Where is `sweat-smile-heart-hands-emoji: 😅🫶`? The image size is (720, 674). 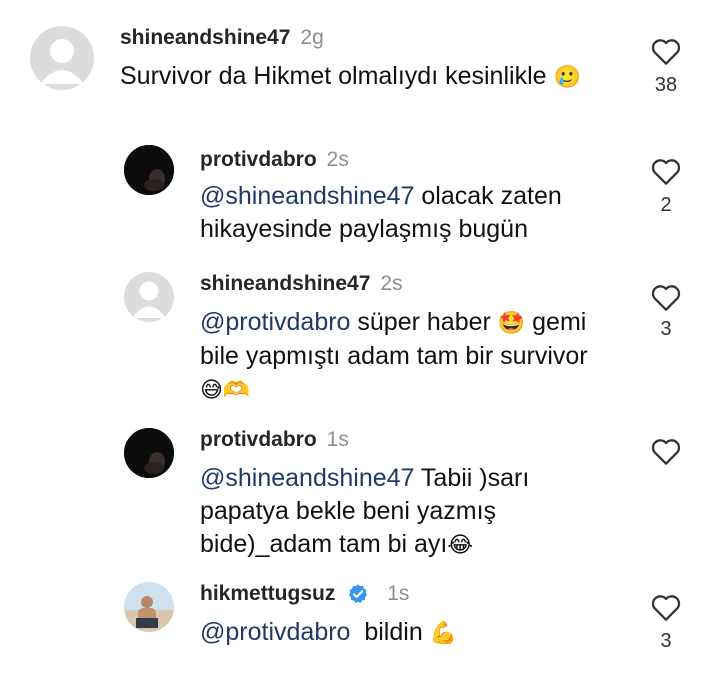 sweat-smile-heart-hands-emoji: 😅🫶 is located at coordinates (225, 390).